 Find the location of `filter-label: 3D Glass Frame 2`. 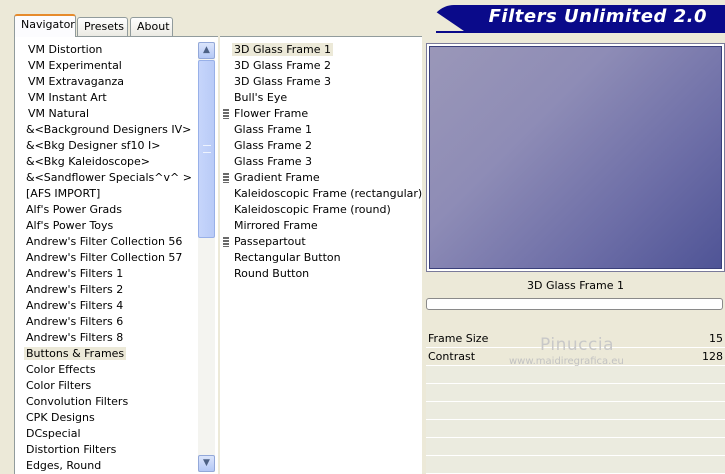

filter-label: 3D Glass Frame 2 is located at coordinates (283, 65).